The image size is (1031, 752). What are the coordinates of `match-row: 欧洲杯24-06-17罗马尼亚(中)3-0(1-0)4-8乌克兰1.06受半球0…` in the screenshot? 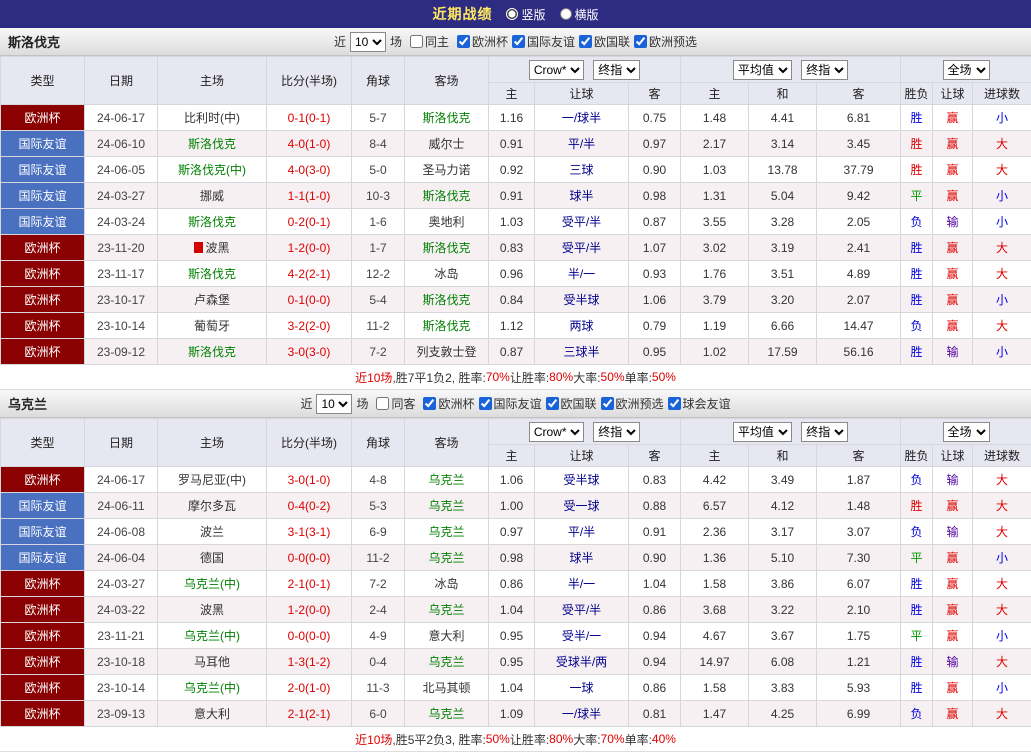 It's located at (516, 480).